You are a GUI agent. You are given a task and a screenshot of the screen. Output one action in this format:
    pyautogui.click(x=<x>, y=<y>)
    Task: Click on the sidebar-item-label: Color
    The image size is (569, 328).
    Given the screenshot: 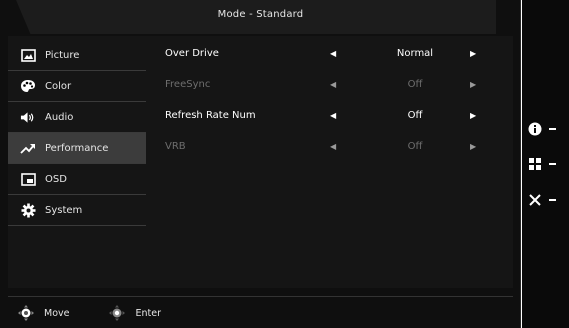 What is the action you would take?
    pyautogui.click(x=58, y=86)
    